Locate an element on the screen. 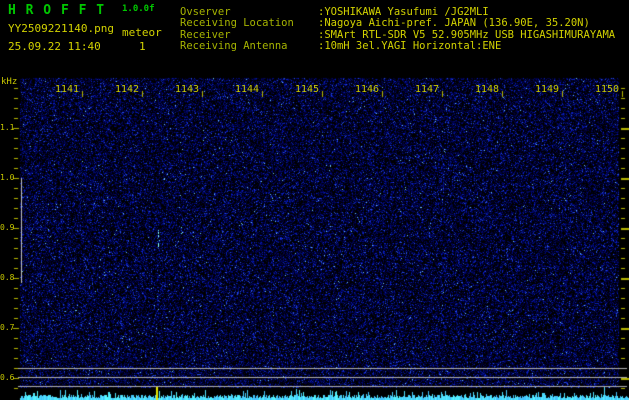 This screenshot has width=629, height=400. datetime-label: 25.09.22 11:40 is located at coordinates (54, 46).